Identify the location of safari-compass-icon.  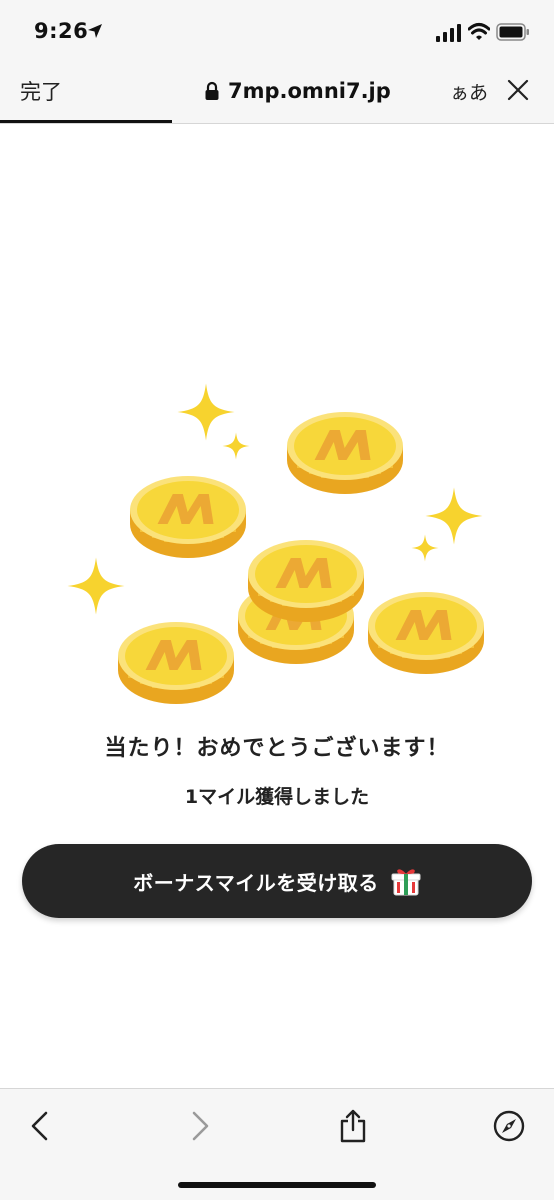
(509, 1126).